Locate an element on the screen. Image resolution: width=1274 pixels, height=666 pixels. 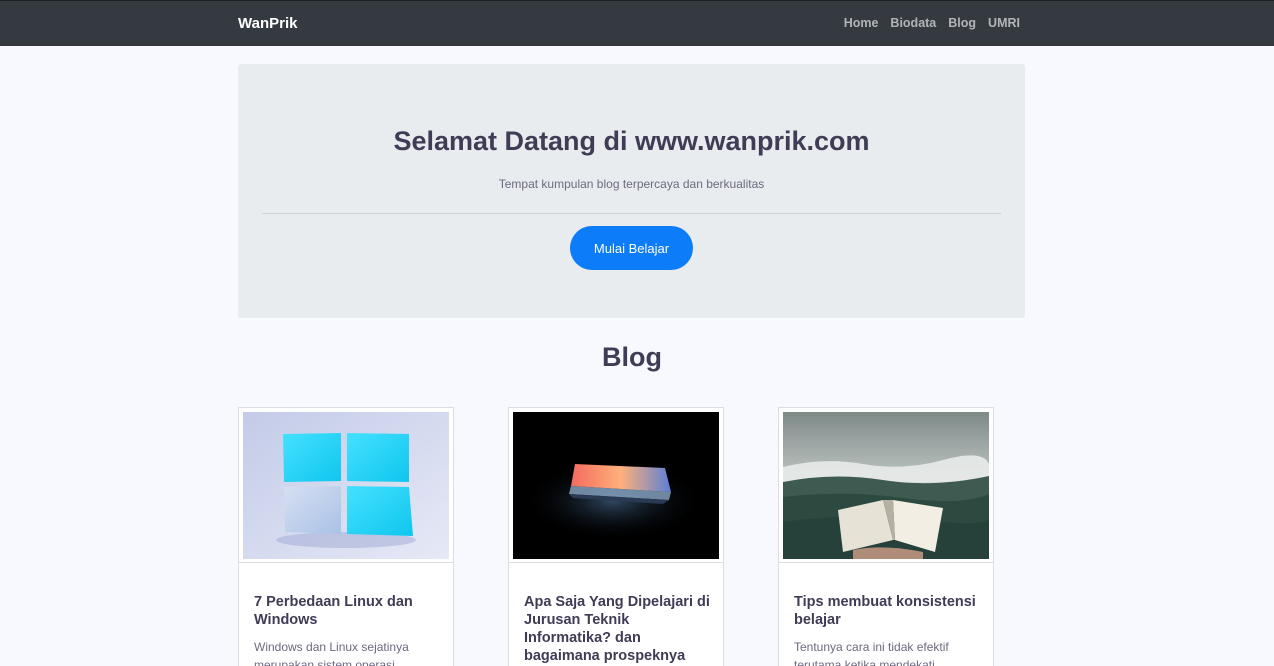
laptop-dark-image-svg is located at coordinates (616, 485).